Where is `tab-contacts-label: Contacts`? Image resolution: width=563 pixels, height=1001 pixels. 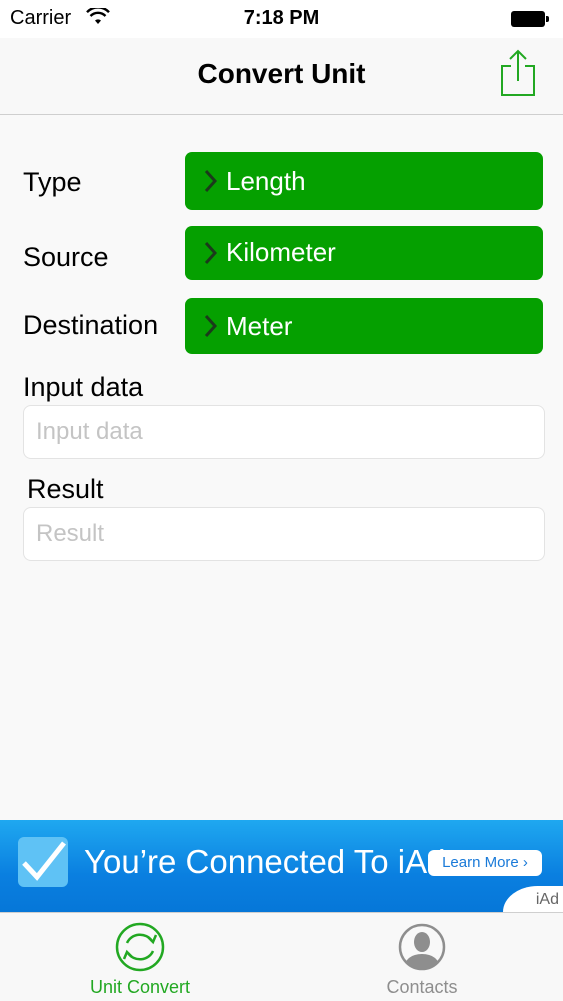
tab-contacts-label: Contacts is located at coordinates (422, 987).